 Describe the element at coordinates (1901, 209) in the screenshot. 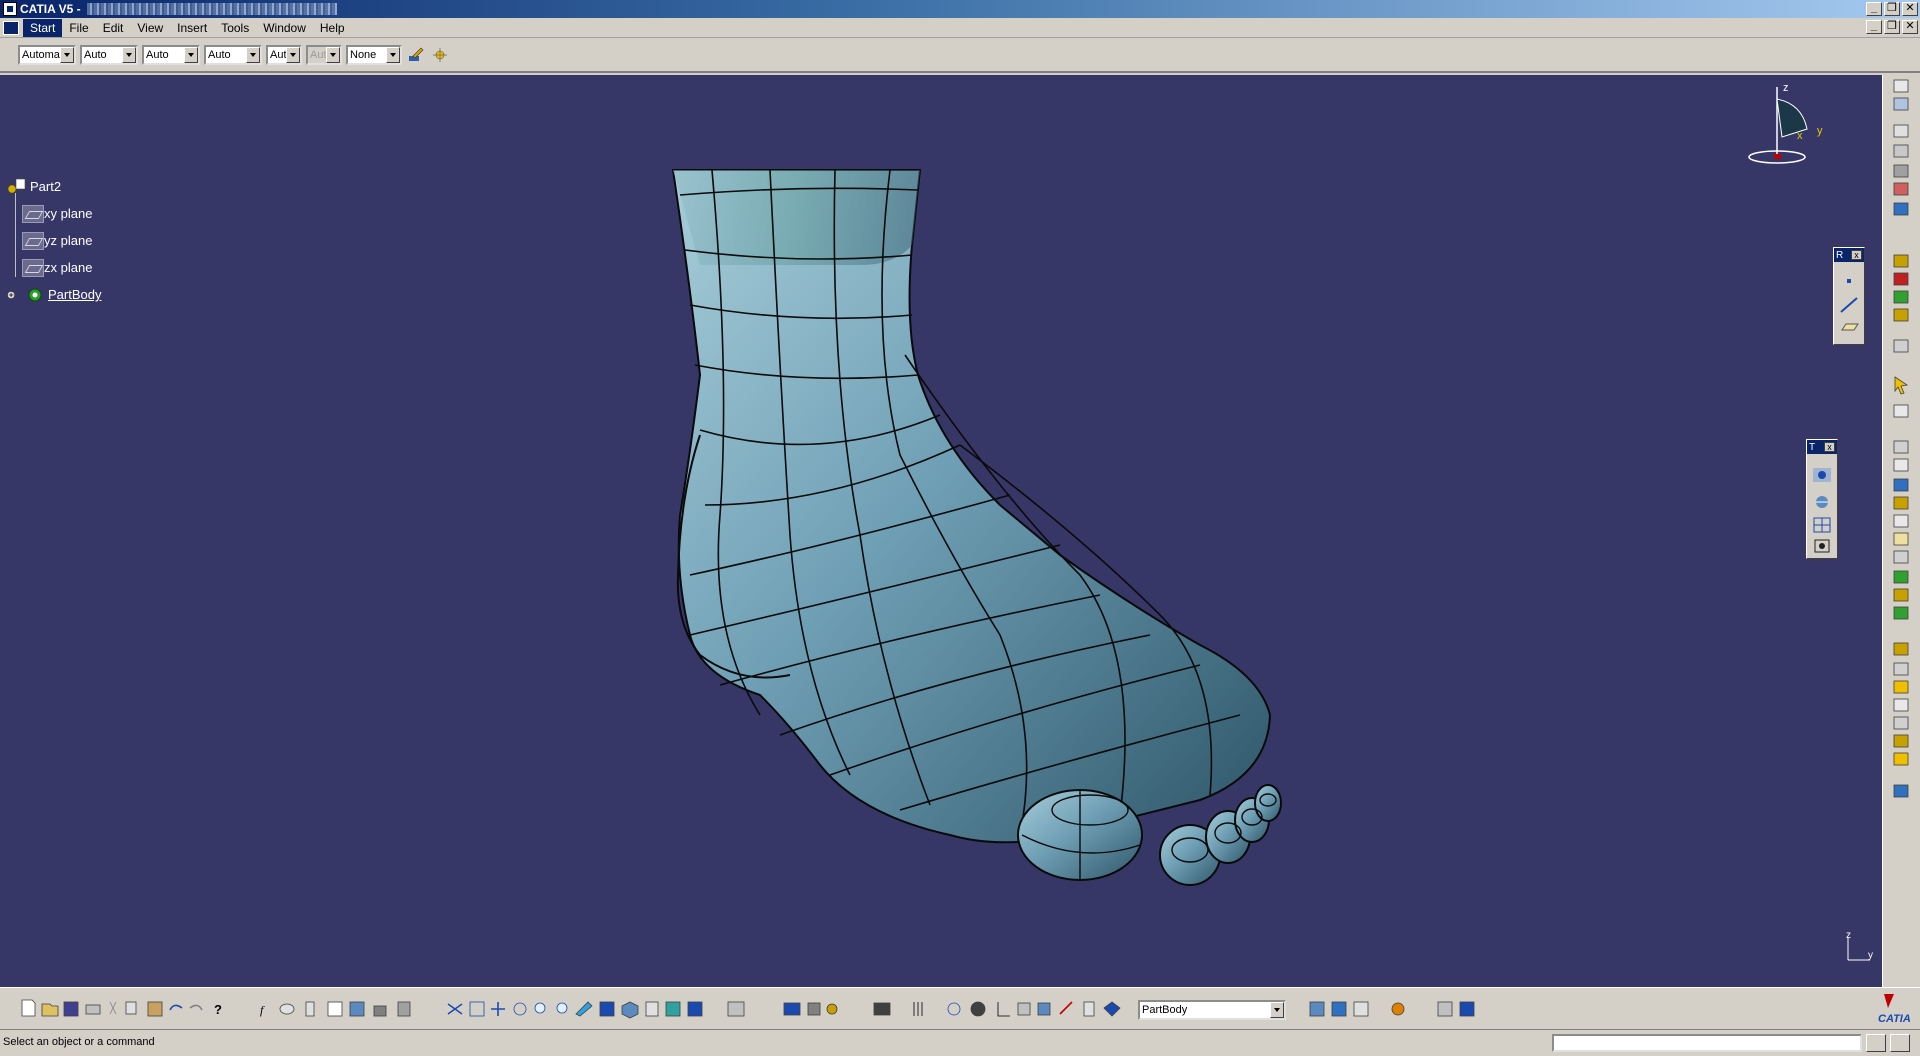

I see `multi-section-icon` at that location.